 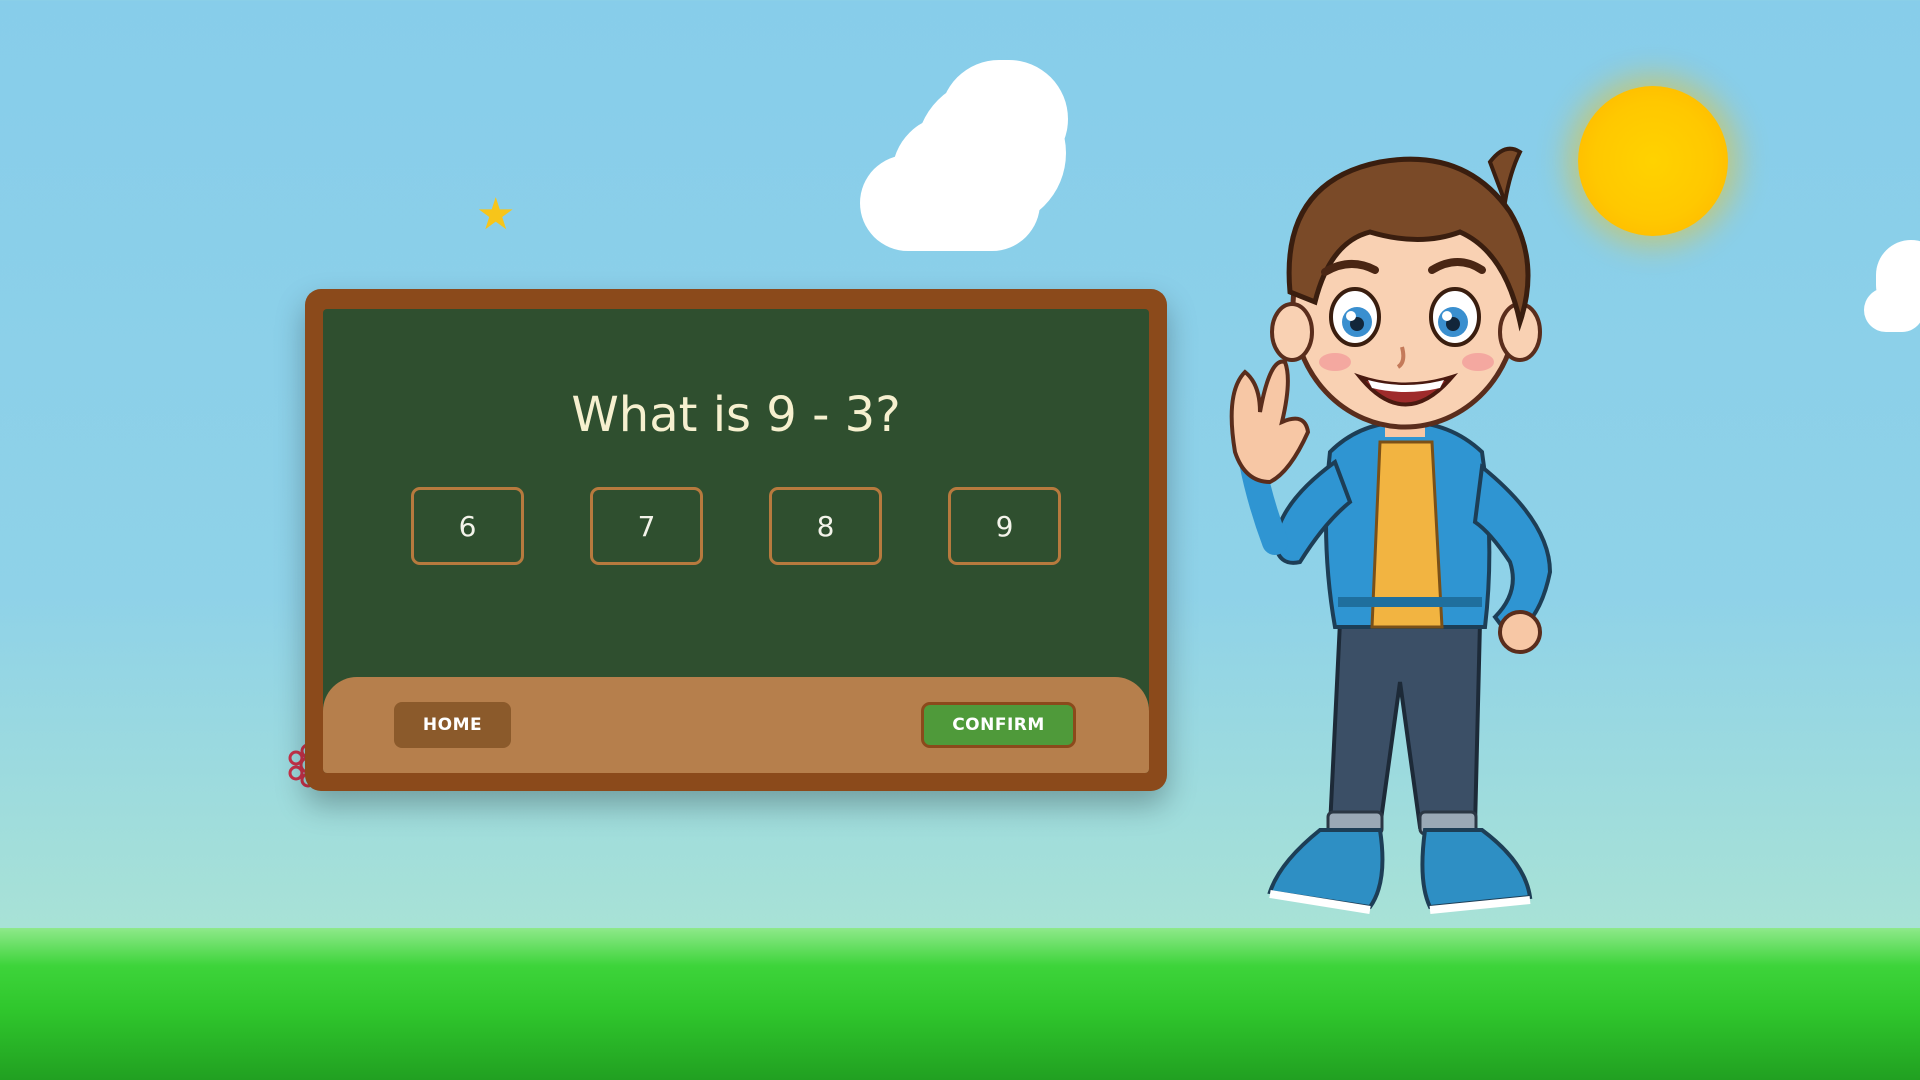 I want to click on answer-option: 8, so click(x=825, y=526).